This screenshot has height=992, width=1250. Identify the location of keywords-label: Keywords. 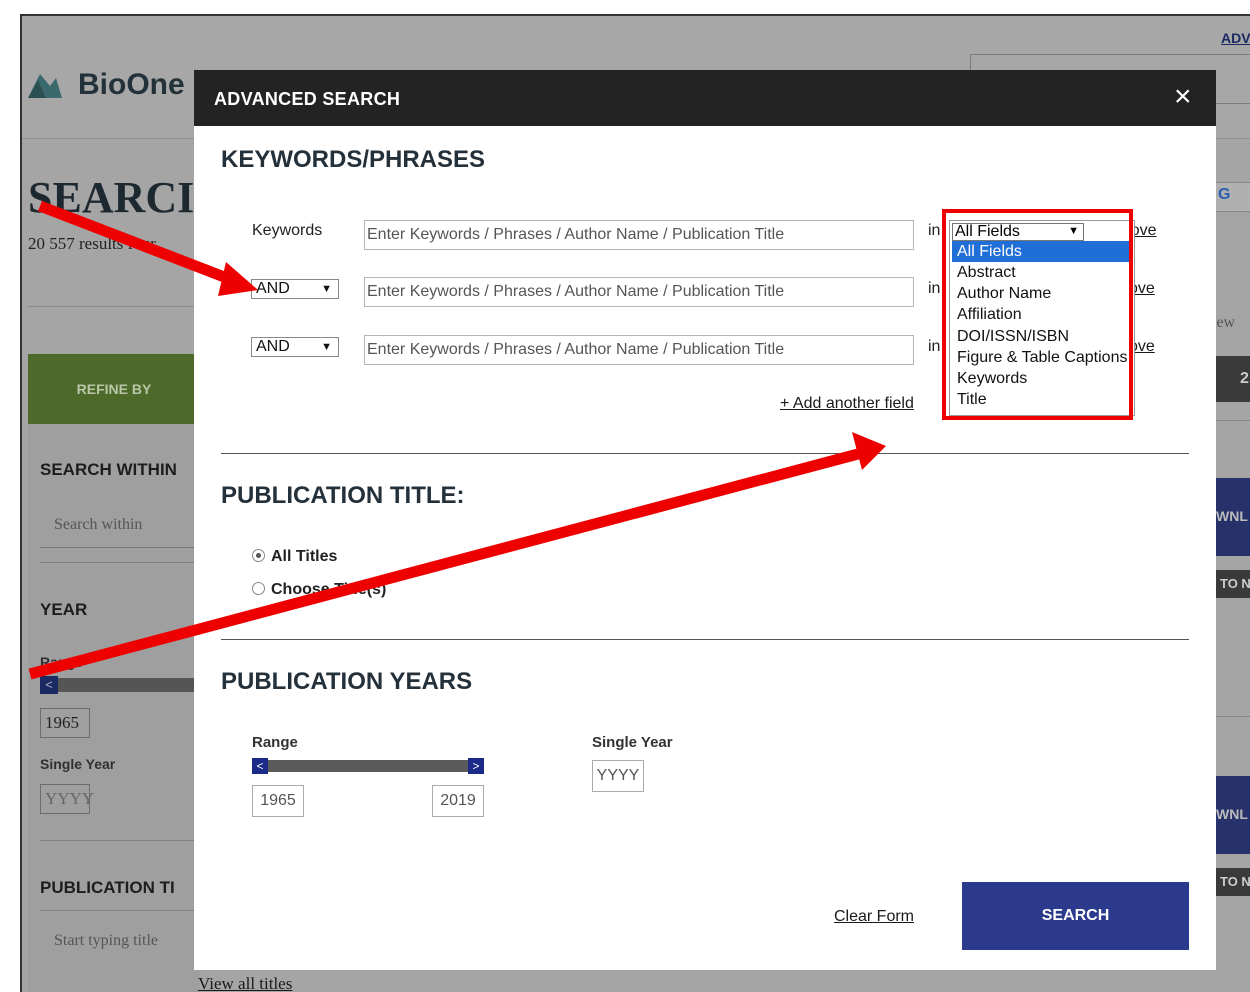
(287, 230).